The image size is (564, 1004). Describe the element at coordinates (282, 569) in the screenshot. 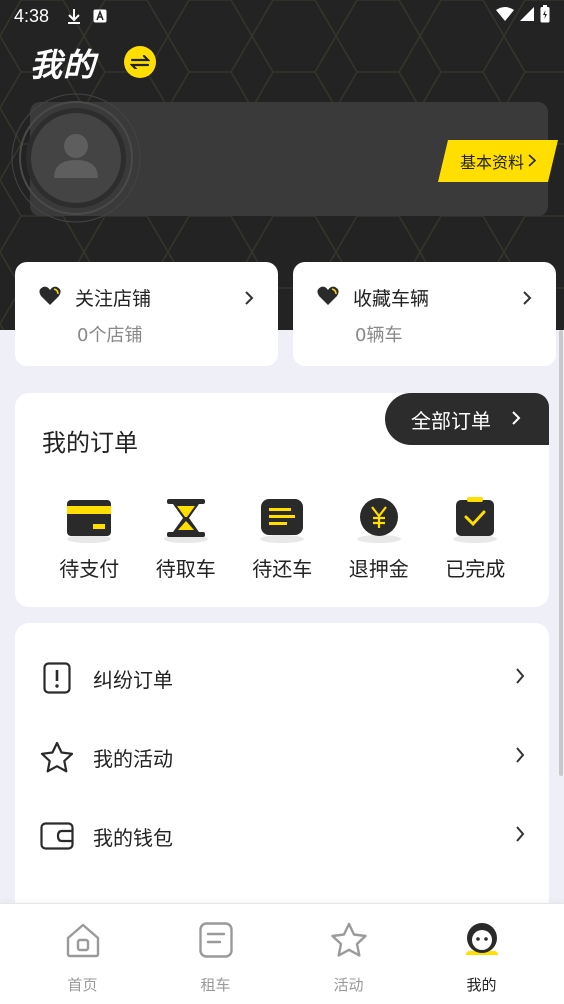

I see `order-item-label: 待还车` at that location.